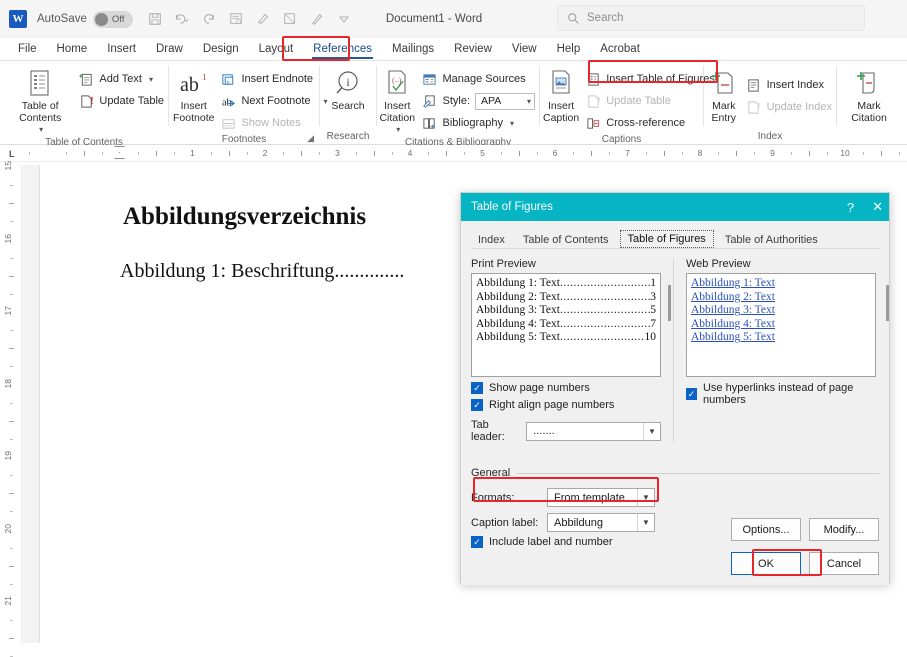 This screenshot has width=907, height=657. Describe the element at coordinates (473, 49) in the screenshot. I see `tab-review: Review` at that location.